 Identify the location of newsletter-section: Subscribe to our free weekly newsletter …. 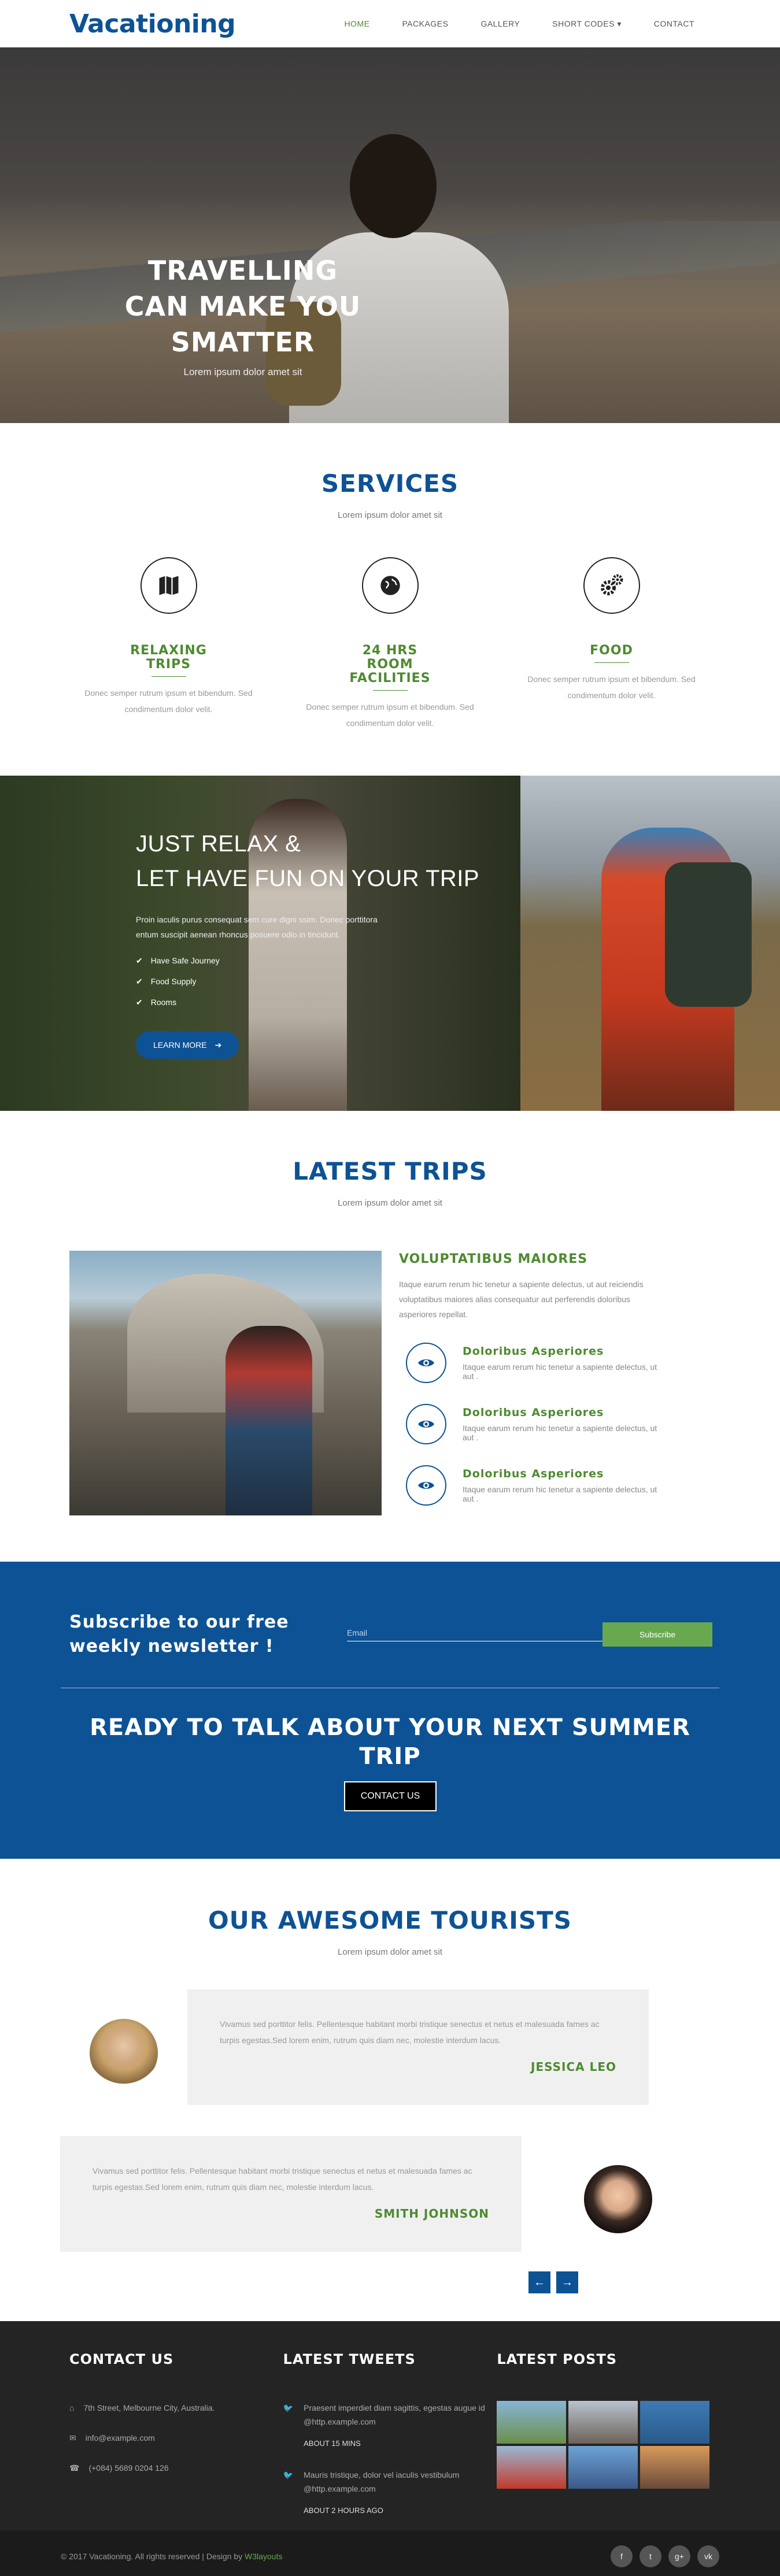
(390, 1711).